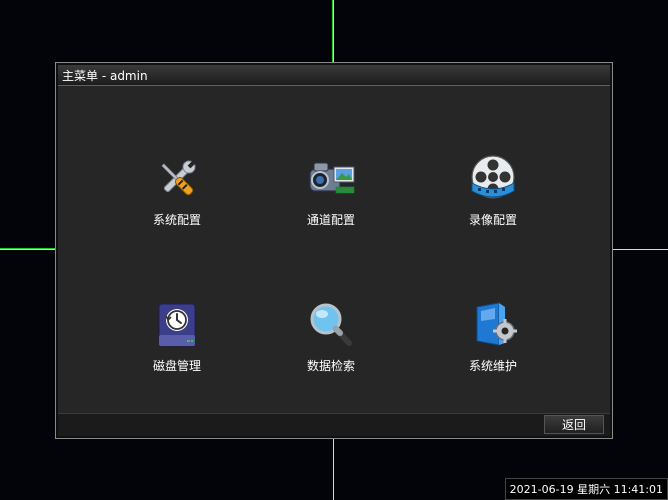 The image size is (668, 500). Describe the element at coordinates (330, 366) in the screenshot. I see `menu-item-label: 数据检索` at that location.